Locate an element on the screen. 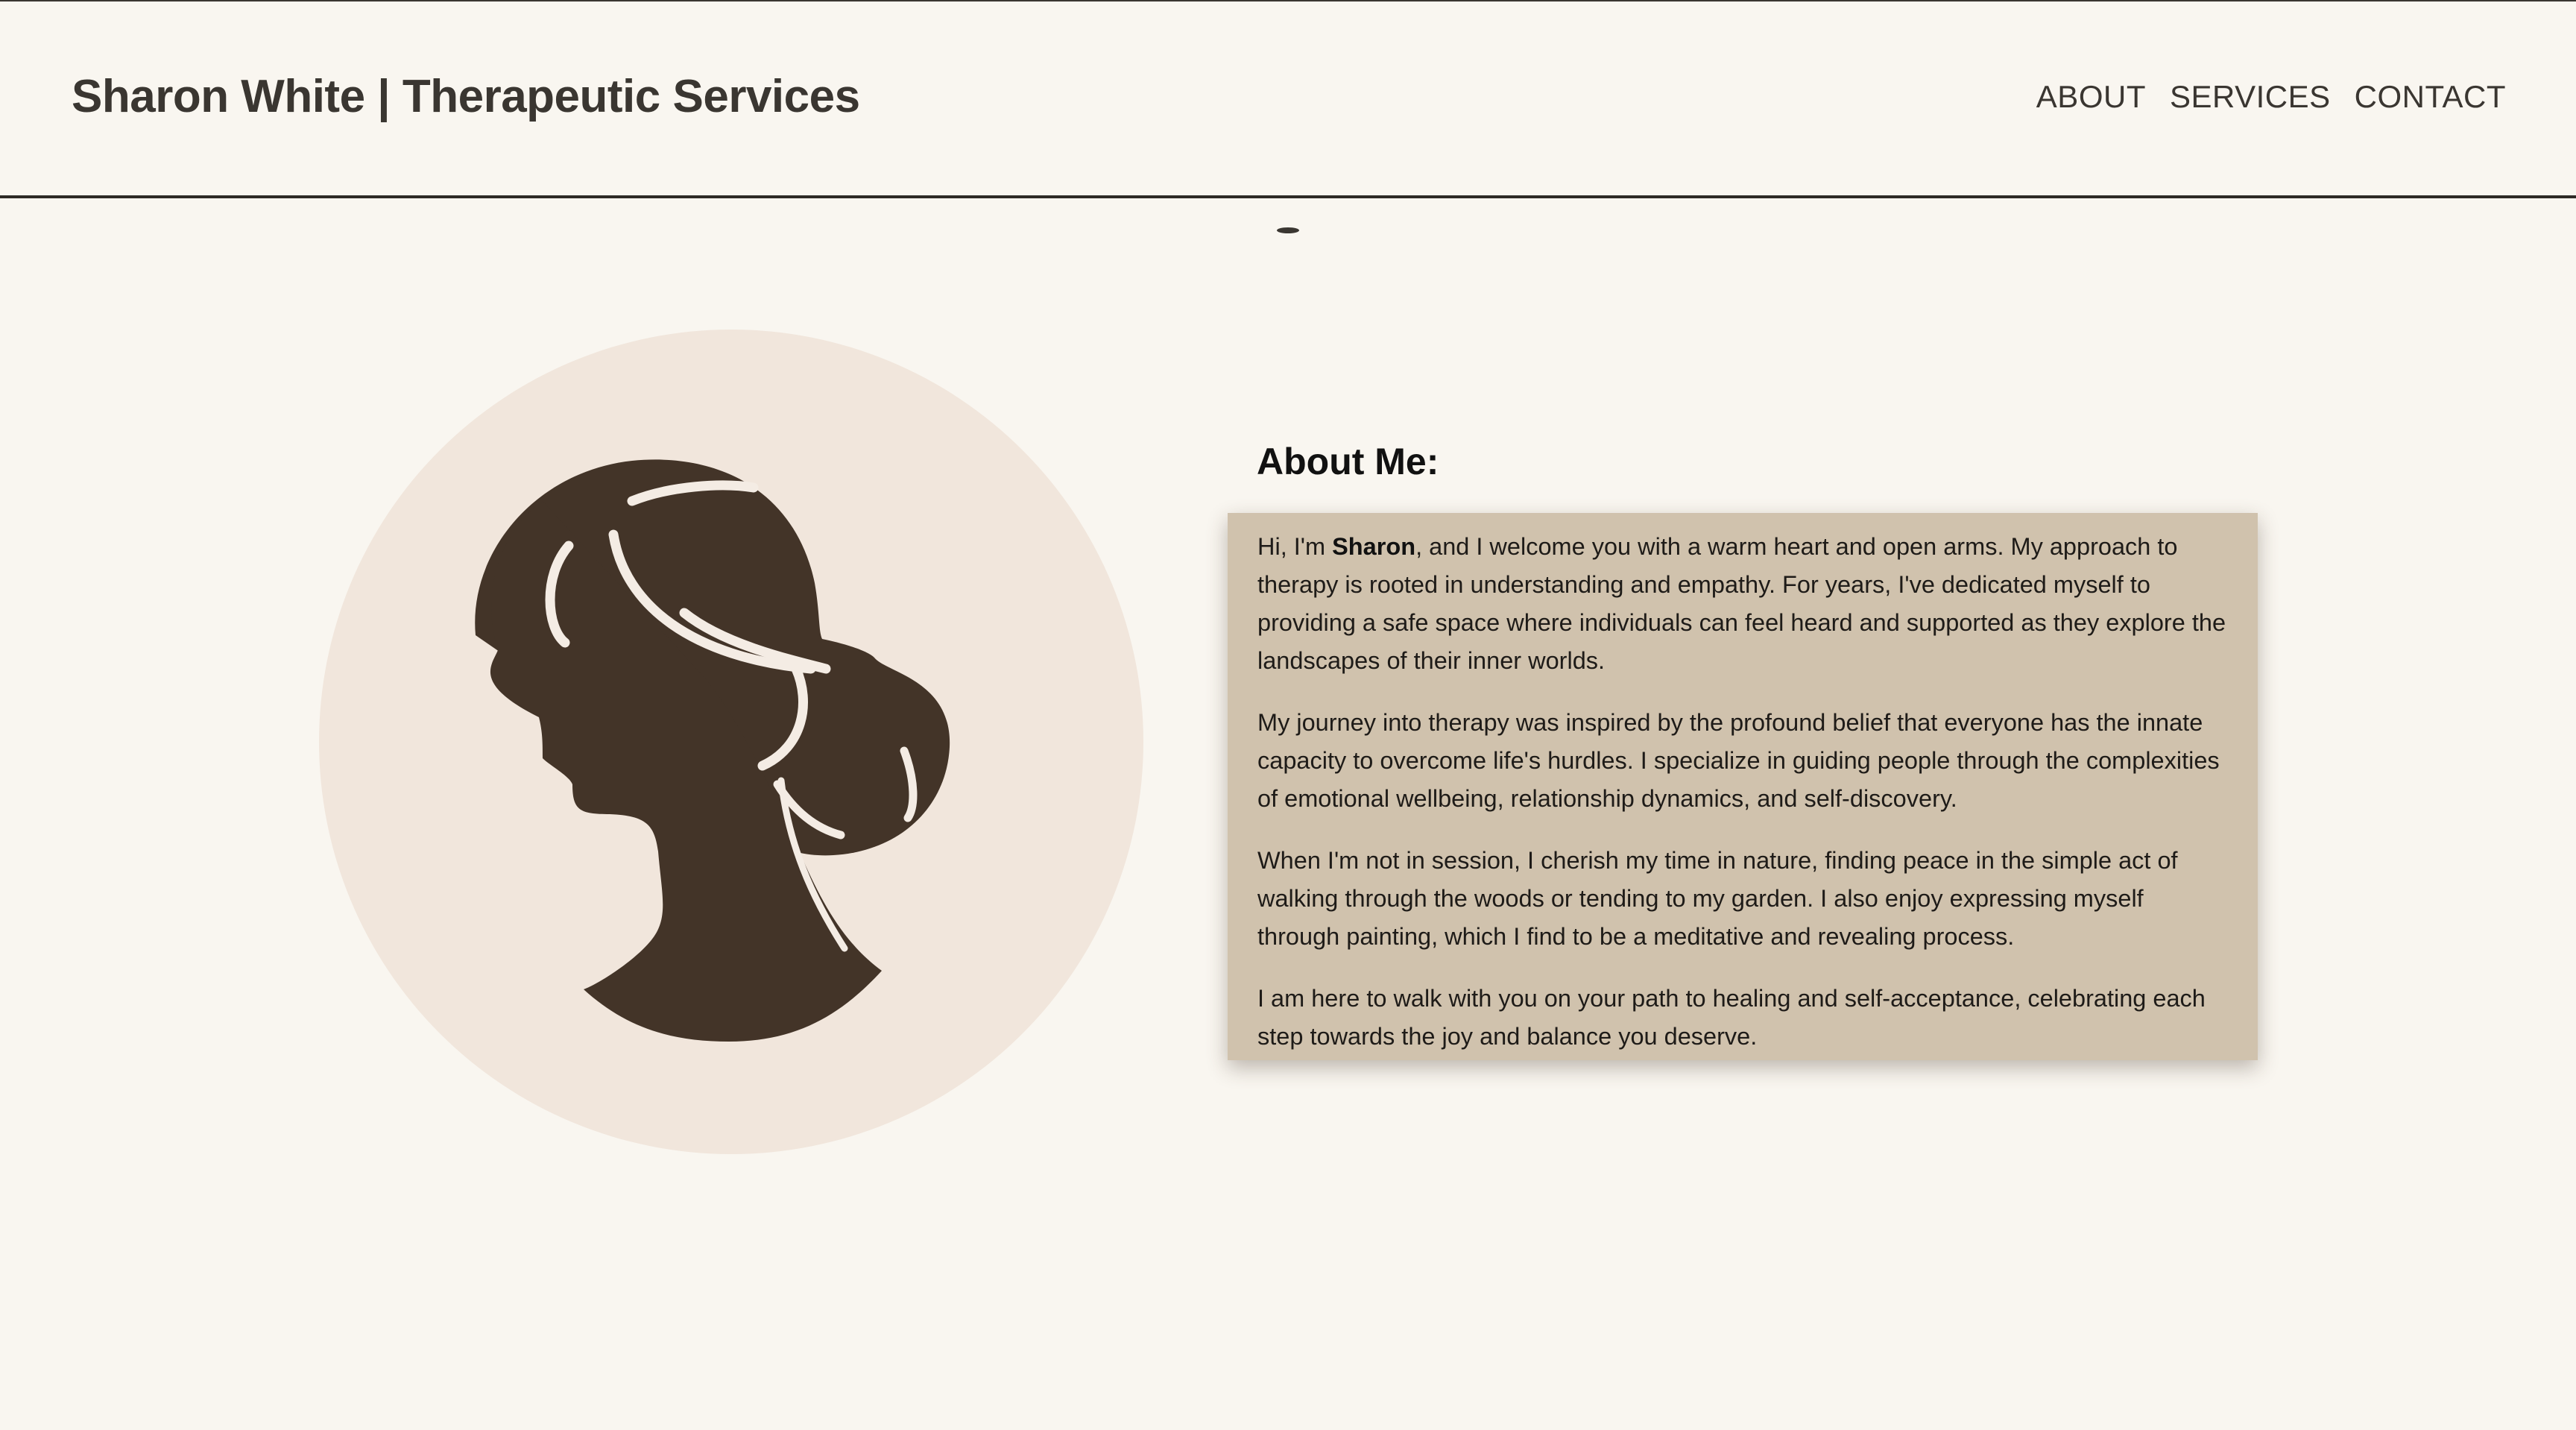 The height and width of the screenshot is (1430, 2576). decorative-dot is located at coordinates (1288, 230).